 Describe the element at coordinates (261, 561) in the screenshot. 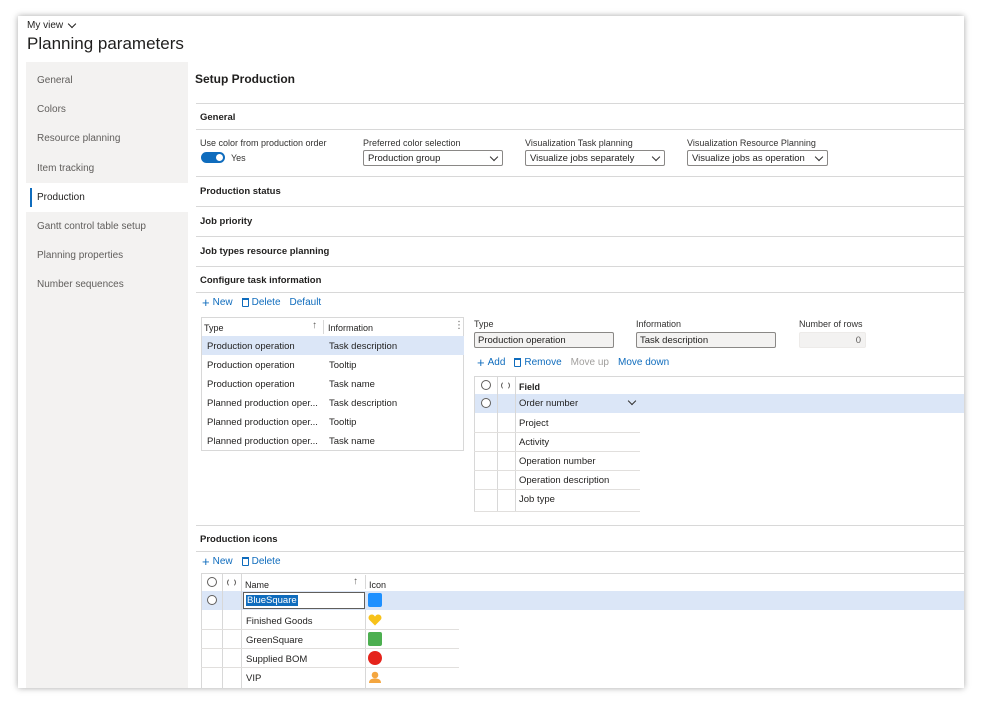

I see `delete-icon-button: Delete` at that location.